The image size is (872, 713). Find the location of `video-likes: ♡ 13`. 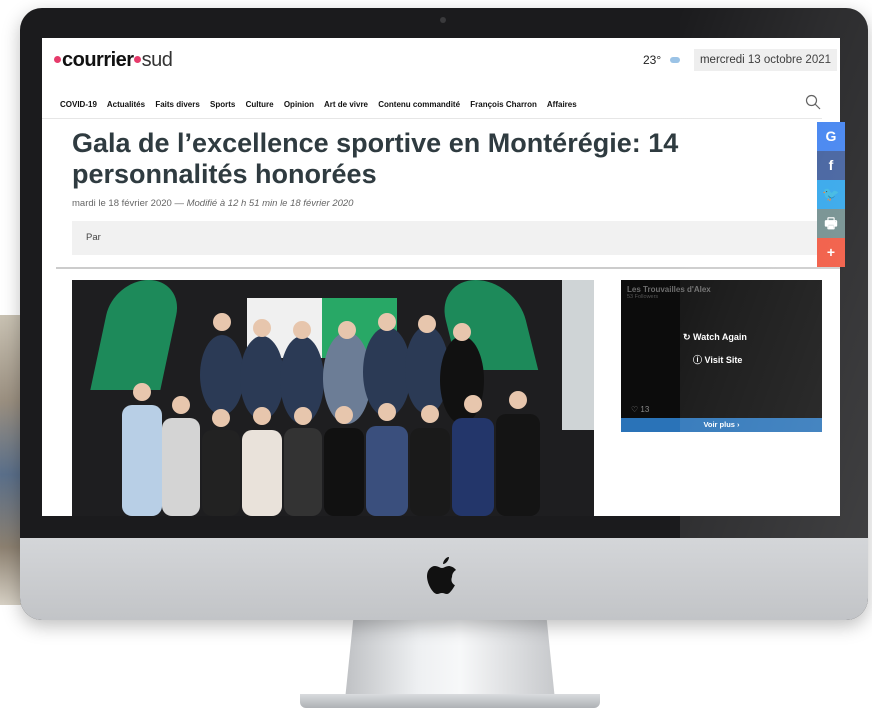

video-likes: ♡ 13 is located at coordinates (640, 409).